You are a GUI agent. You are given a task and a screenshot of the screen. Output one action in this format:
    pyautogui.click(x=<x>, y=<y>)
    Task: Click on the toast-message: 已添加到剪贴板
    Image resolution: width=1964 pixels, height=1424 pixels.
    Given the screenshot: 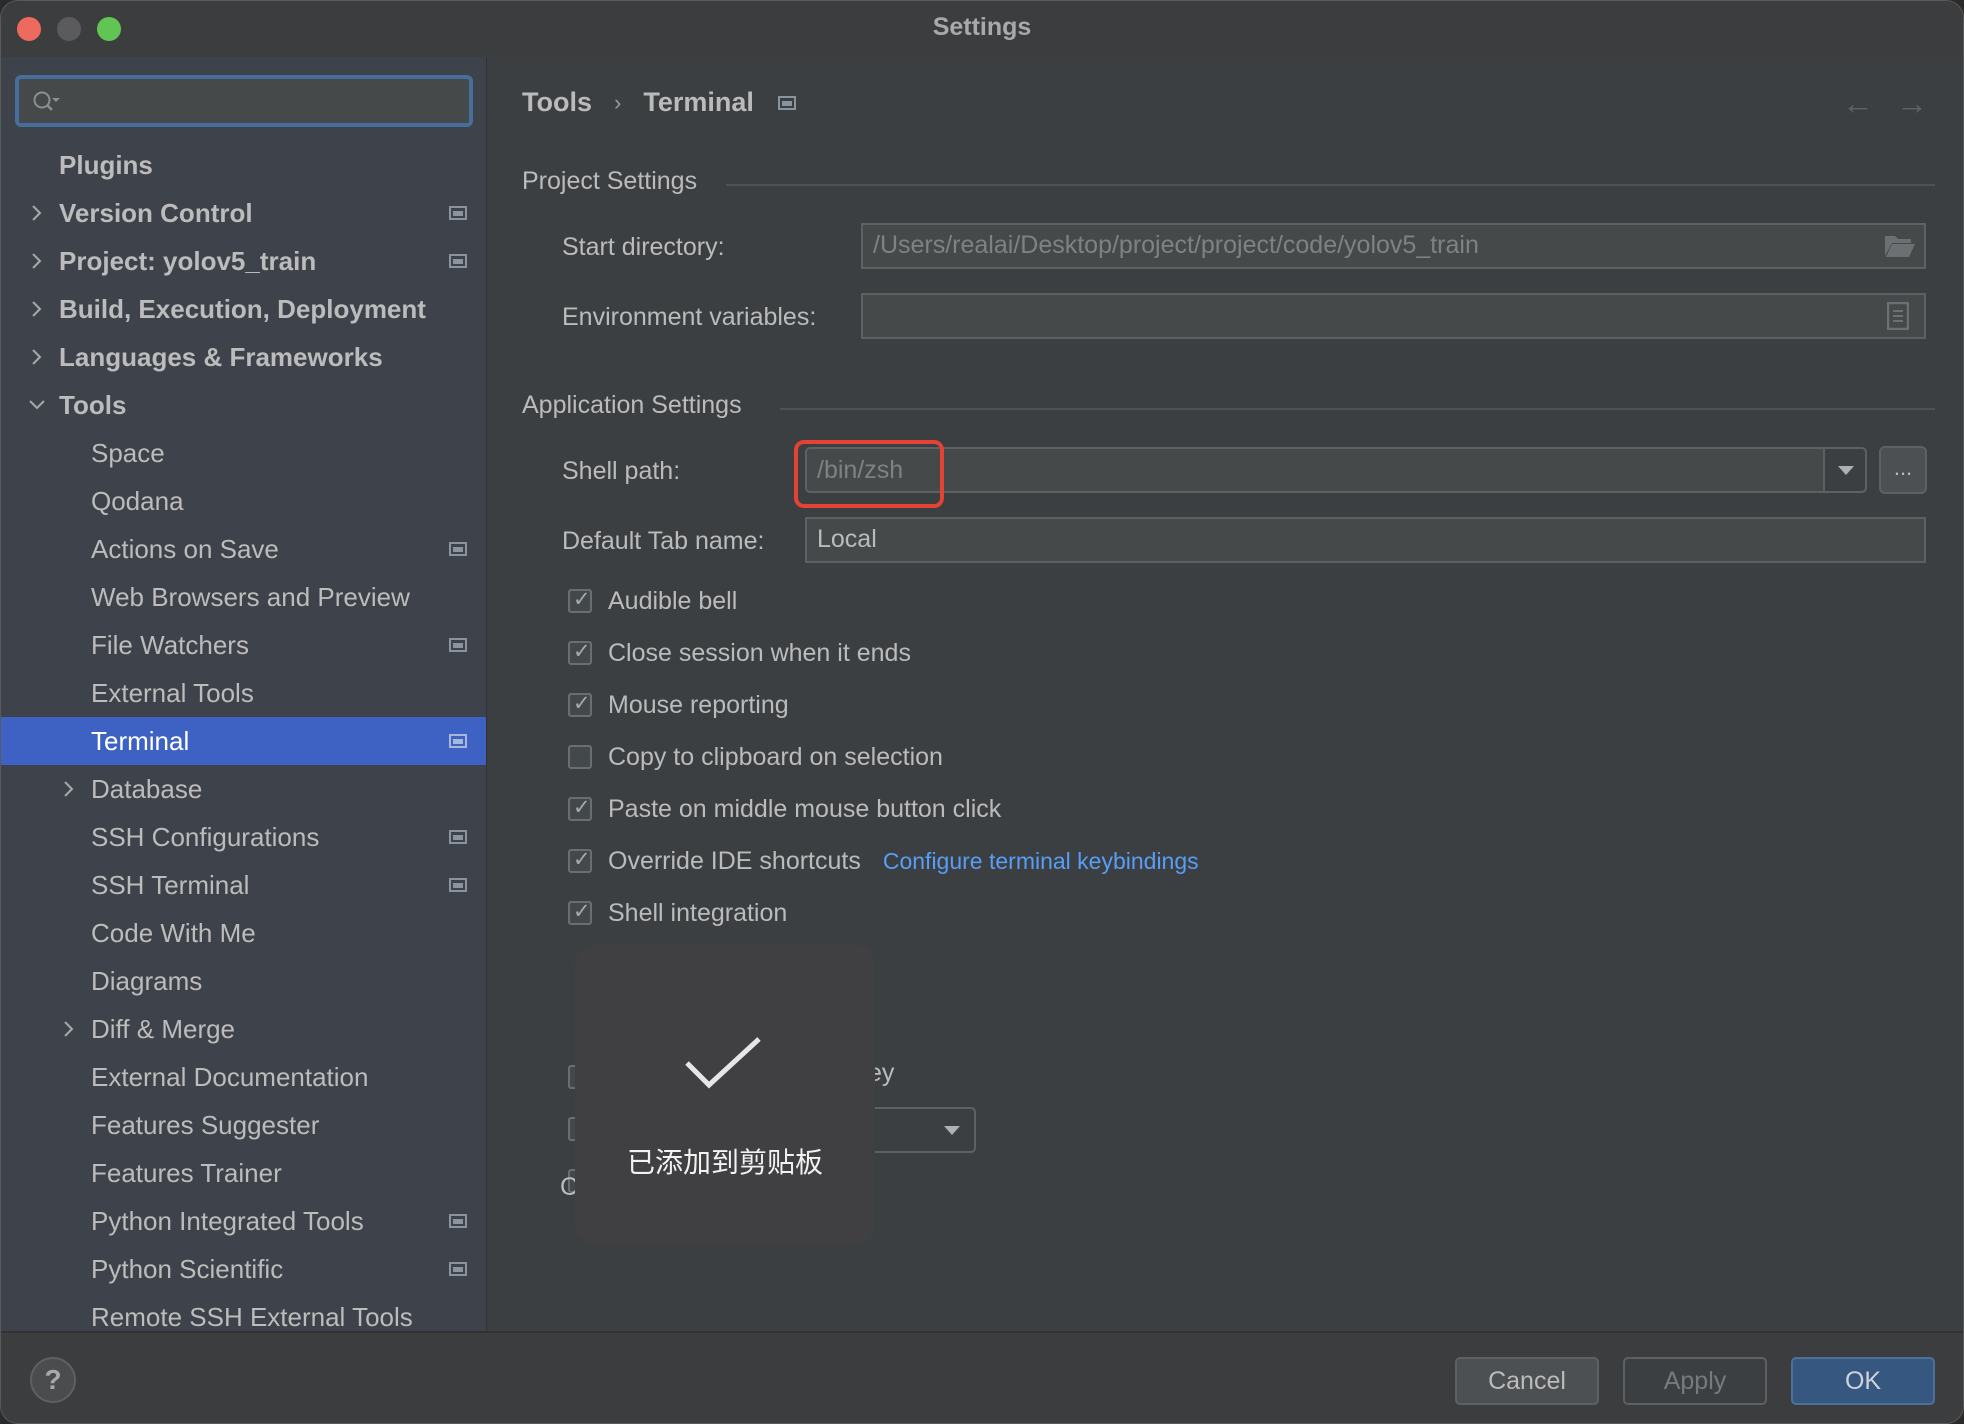 What is the action you would take?
    pyautogui.click(x=724, y=1162)
    